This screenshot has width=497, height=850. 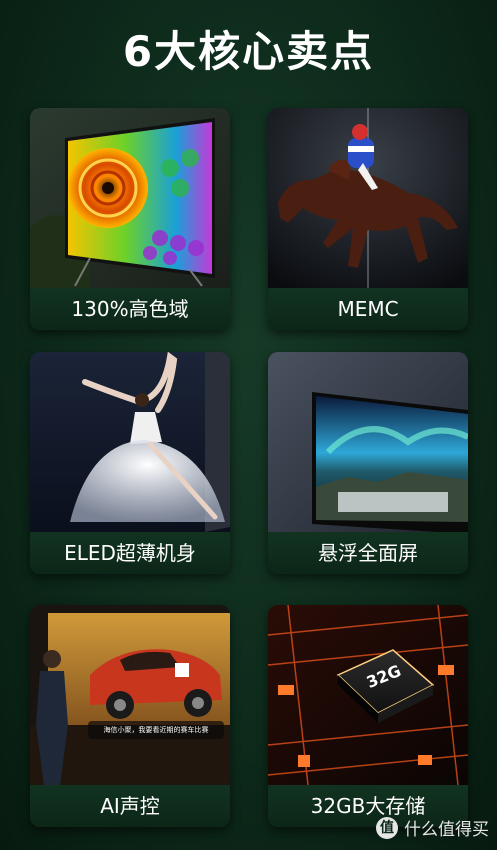 What do you see at coordinates (368, 695) in the screenshot?
I see `chip-image: 32G` at bounding box center [368, 695].